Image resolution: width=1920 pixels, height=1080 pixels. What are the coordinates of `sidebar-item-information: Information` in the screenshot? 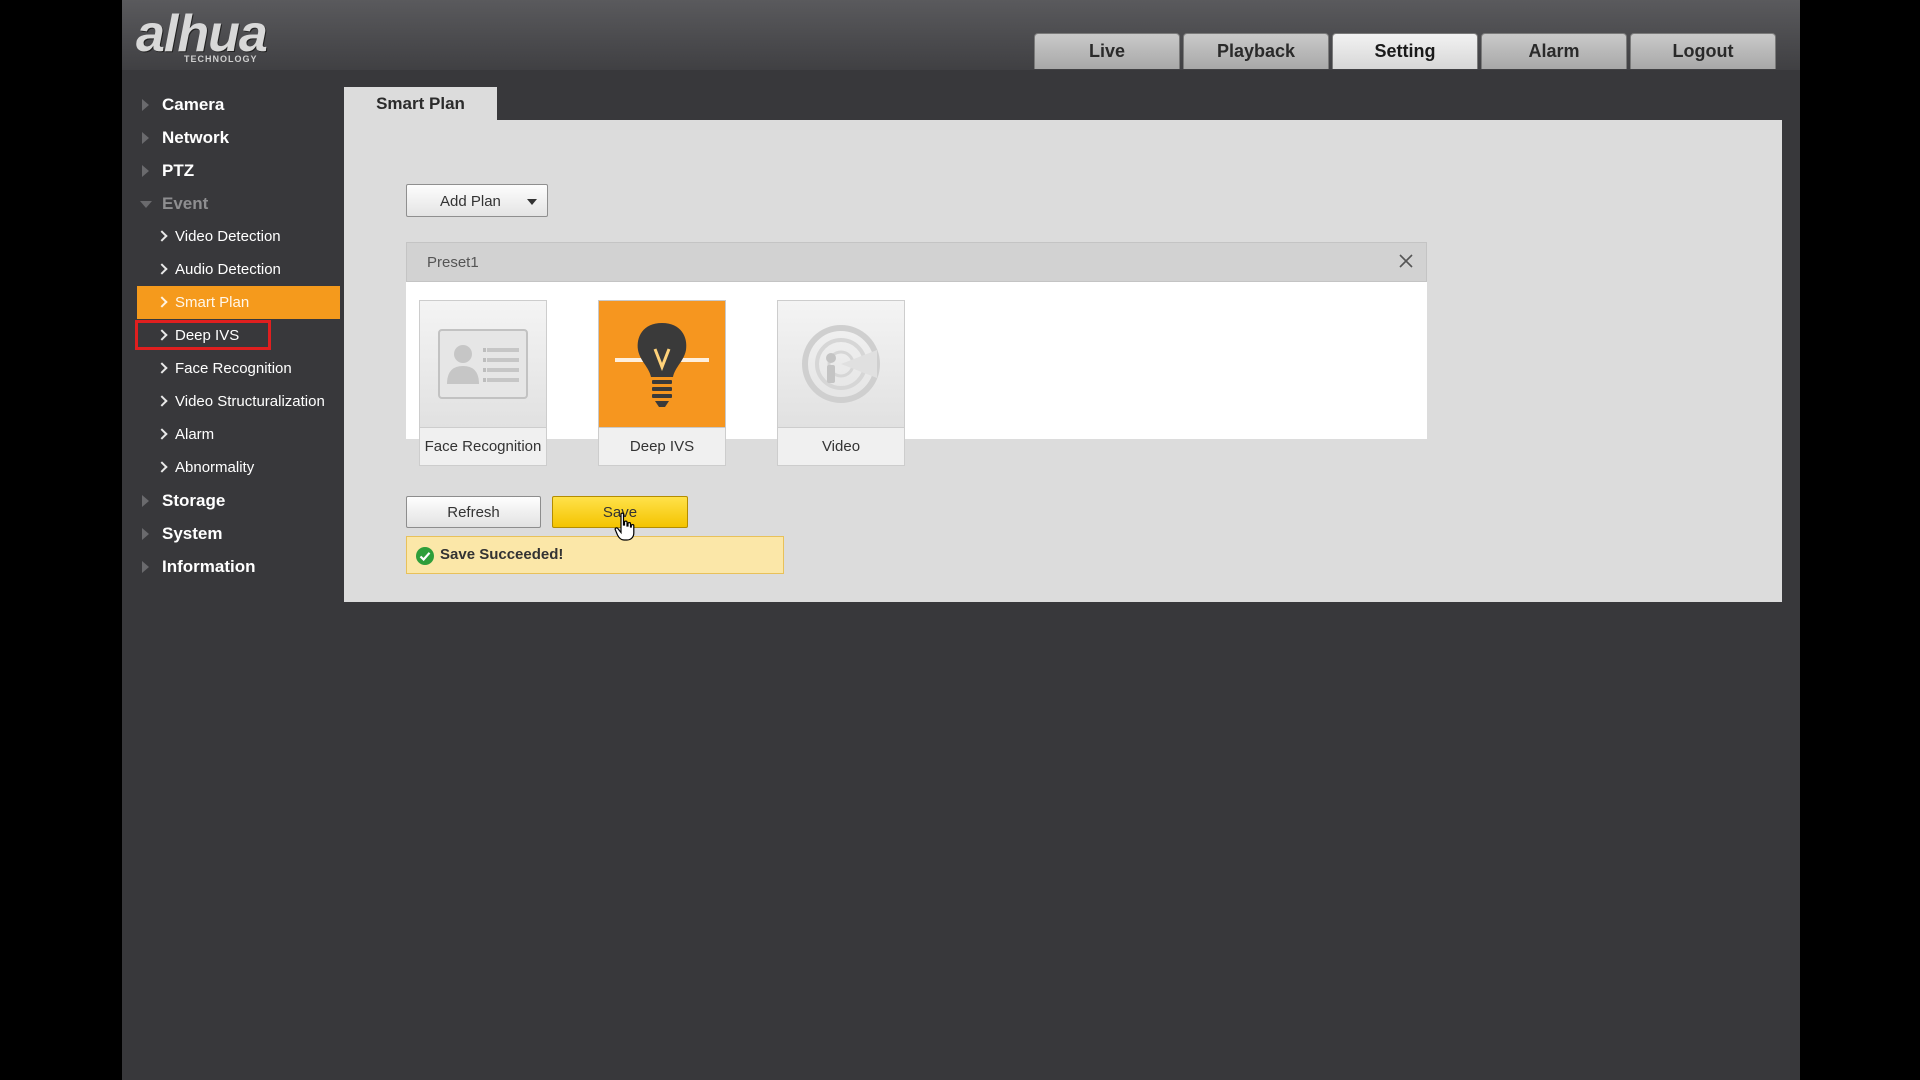 It's located at (231, 566).